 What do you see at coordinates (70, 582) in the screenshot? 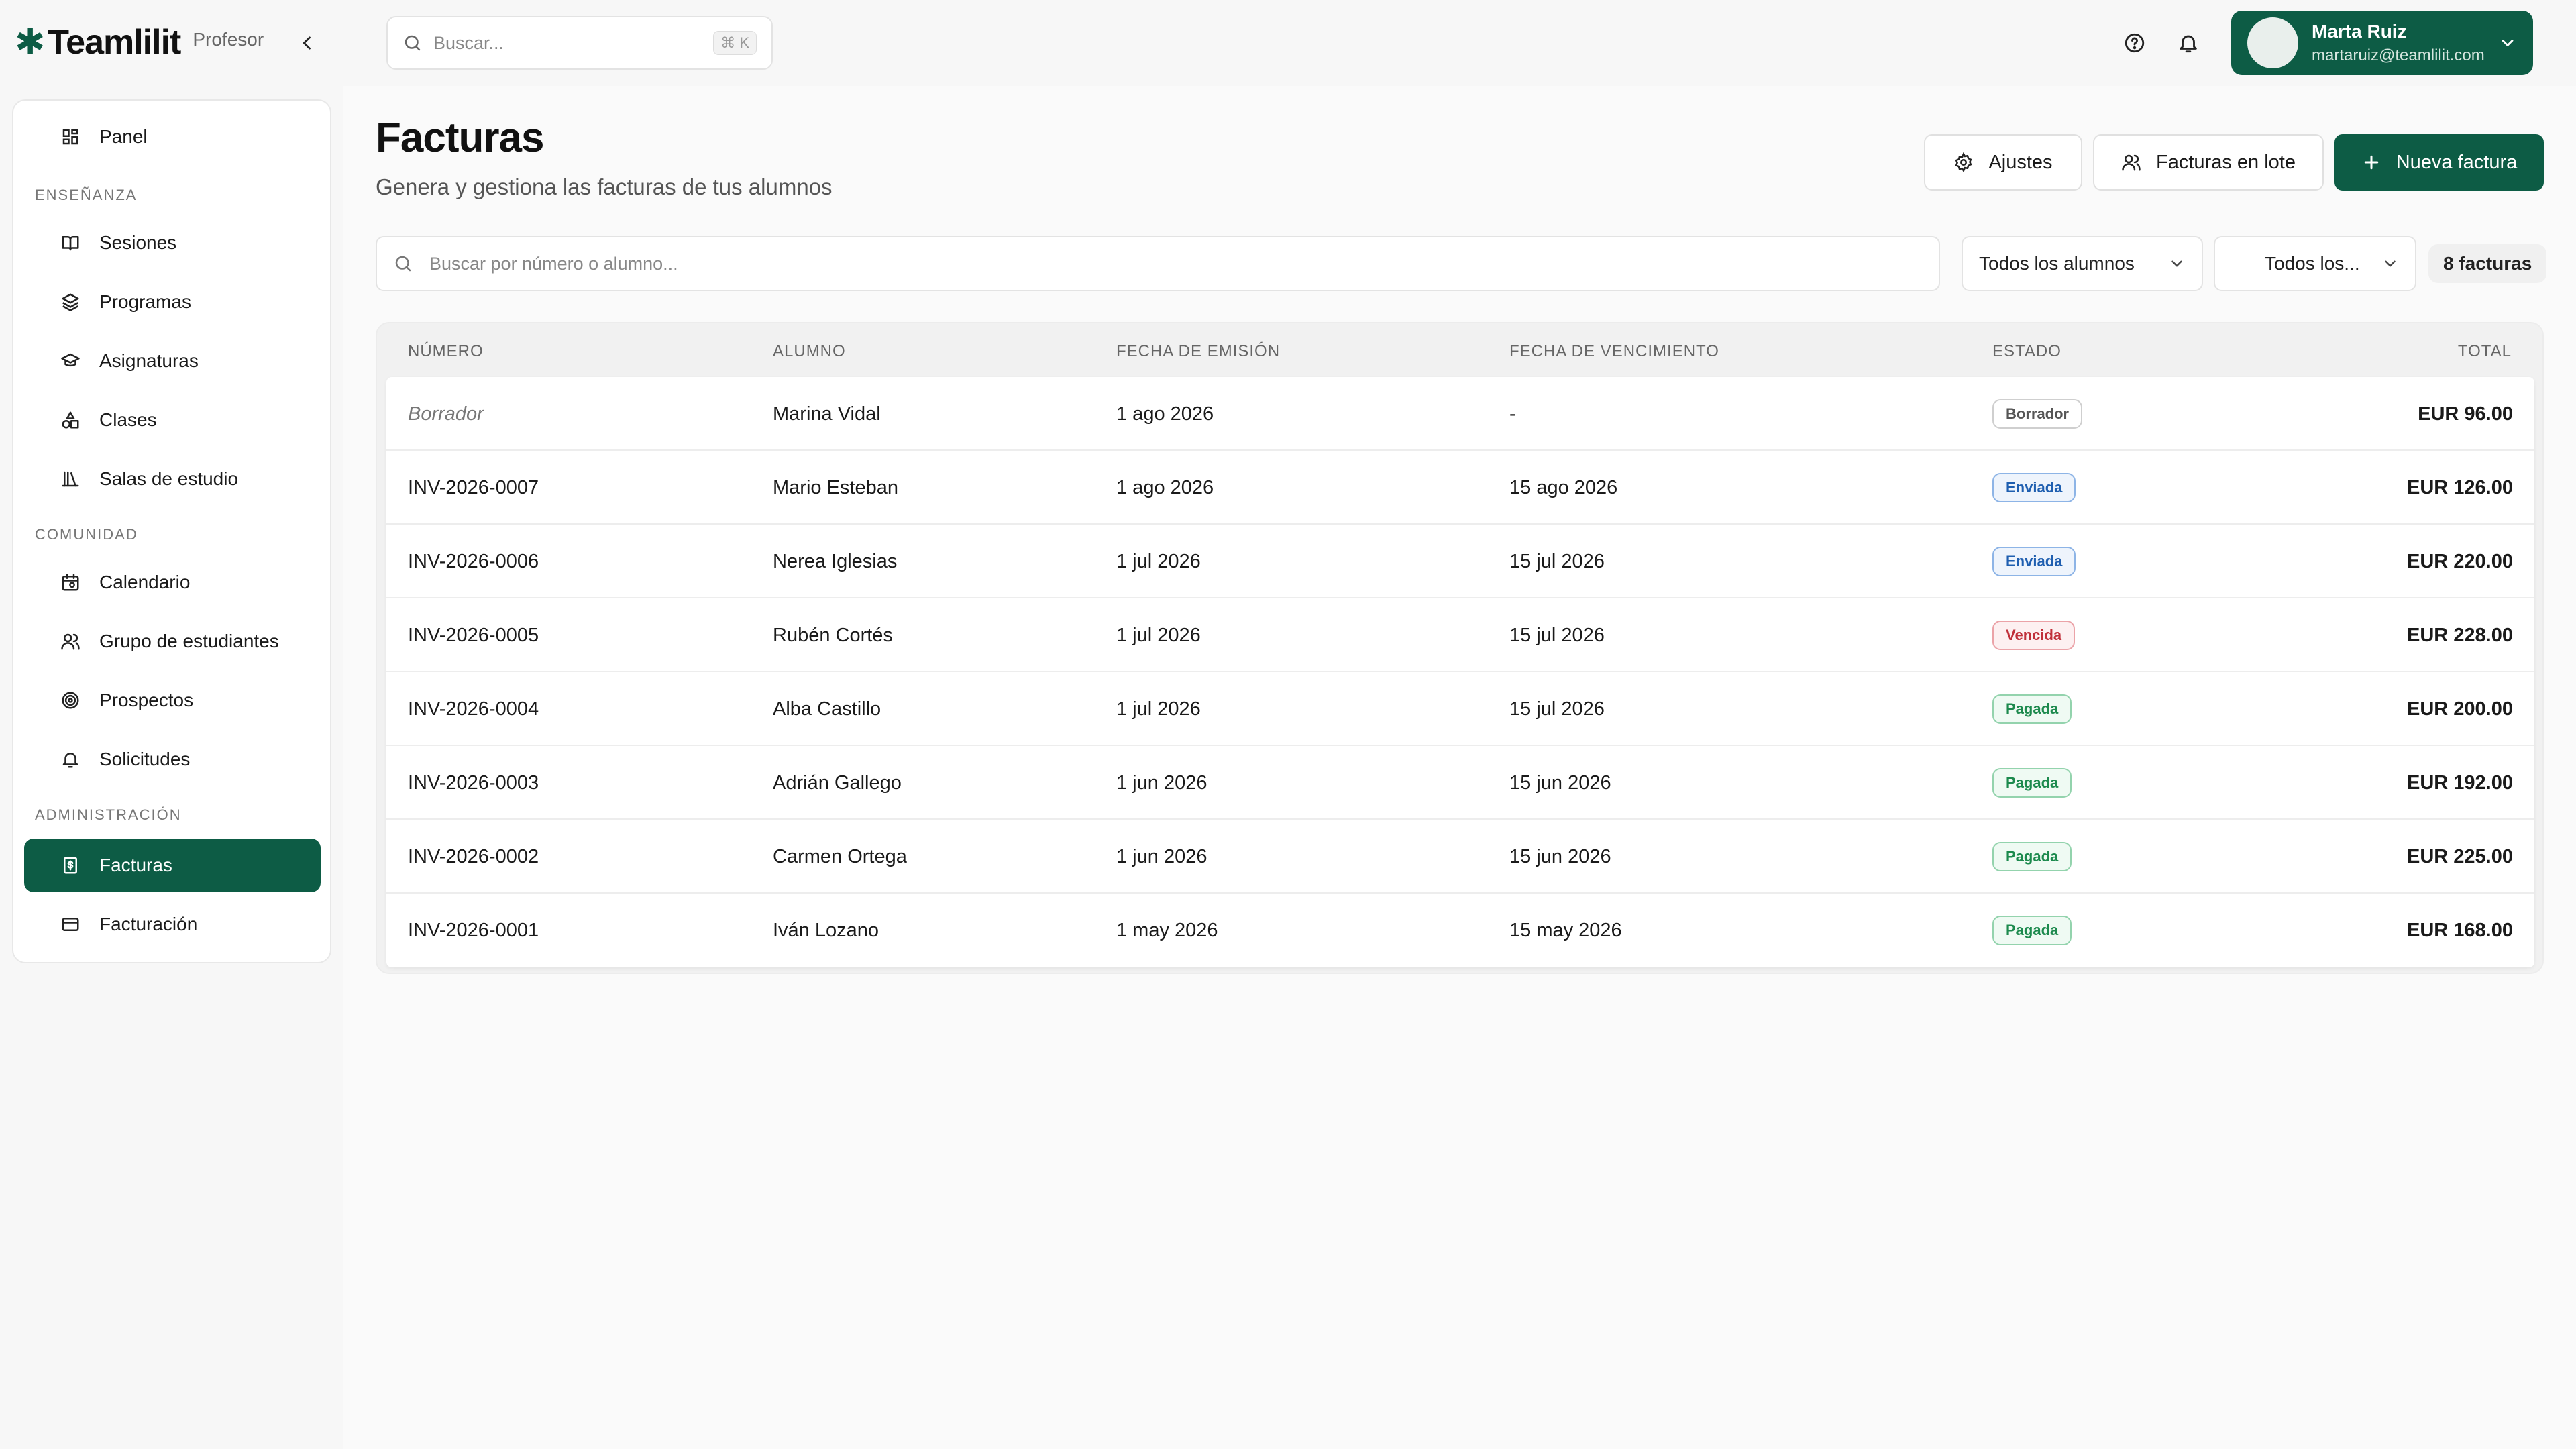
I see `calendar-icon` at bounding box center [70, 582].